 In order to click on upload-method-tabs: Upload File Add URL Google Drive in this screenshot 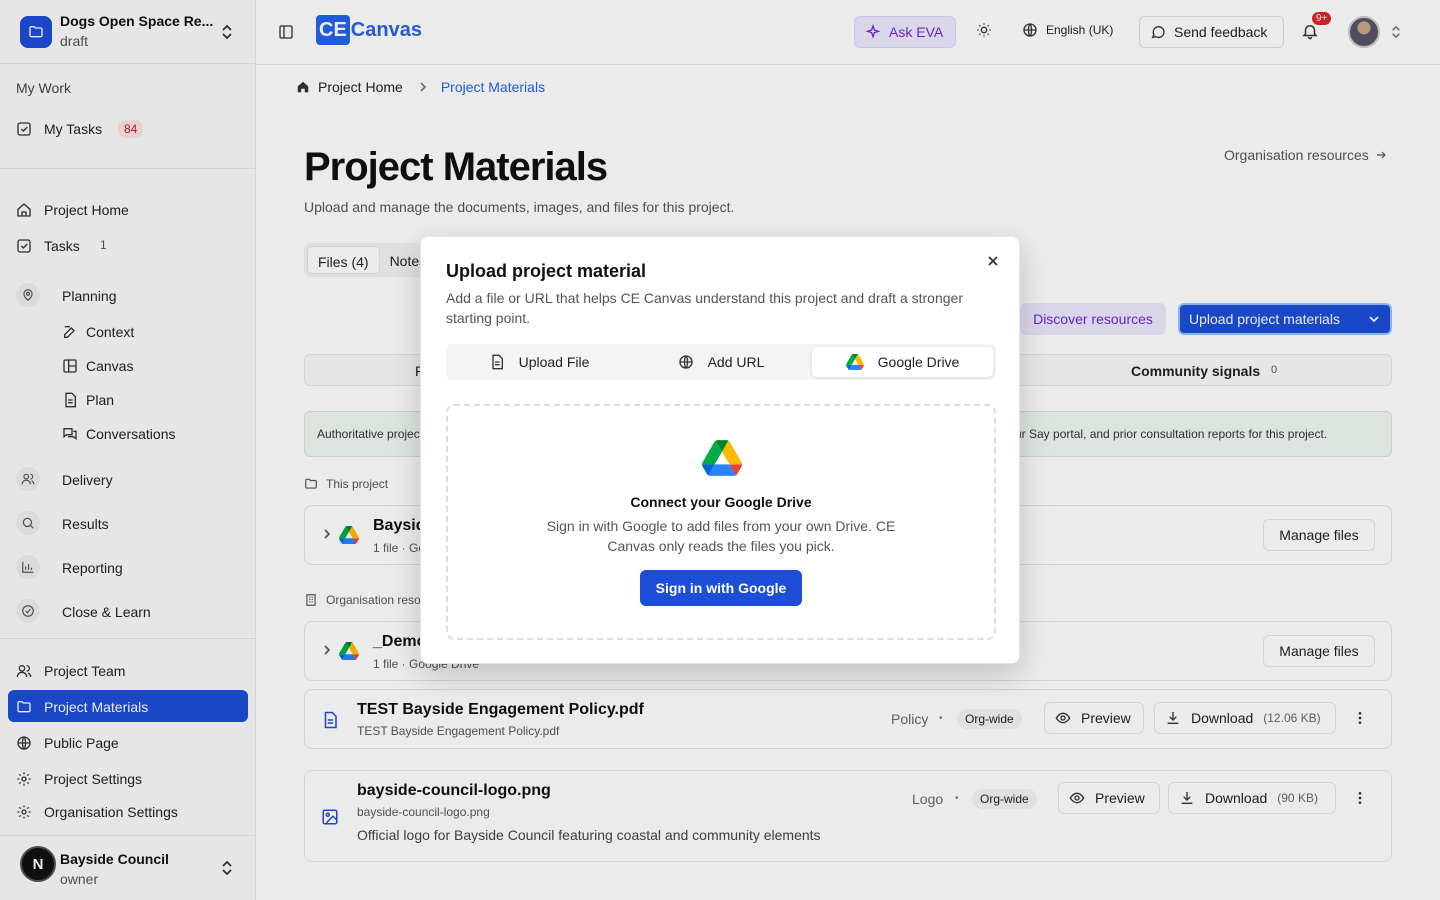, I will do `click(721, 362)`.